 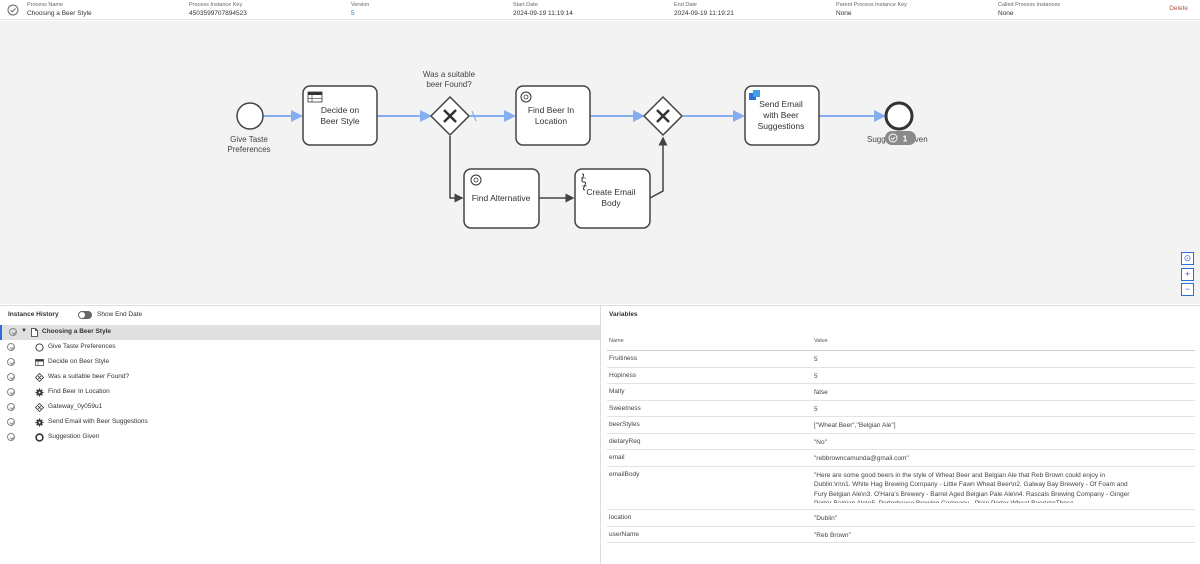 What do you see at coordinates (1029, 9) in the screenshot?
I see `header-called-instances: Called Process Instances None` at bounding box center [1029, 9].